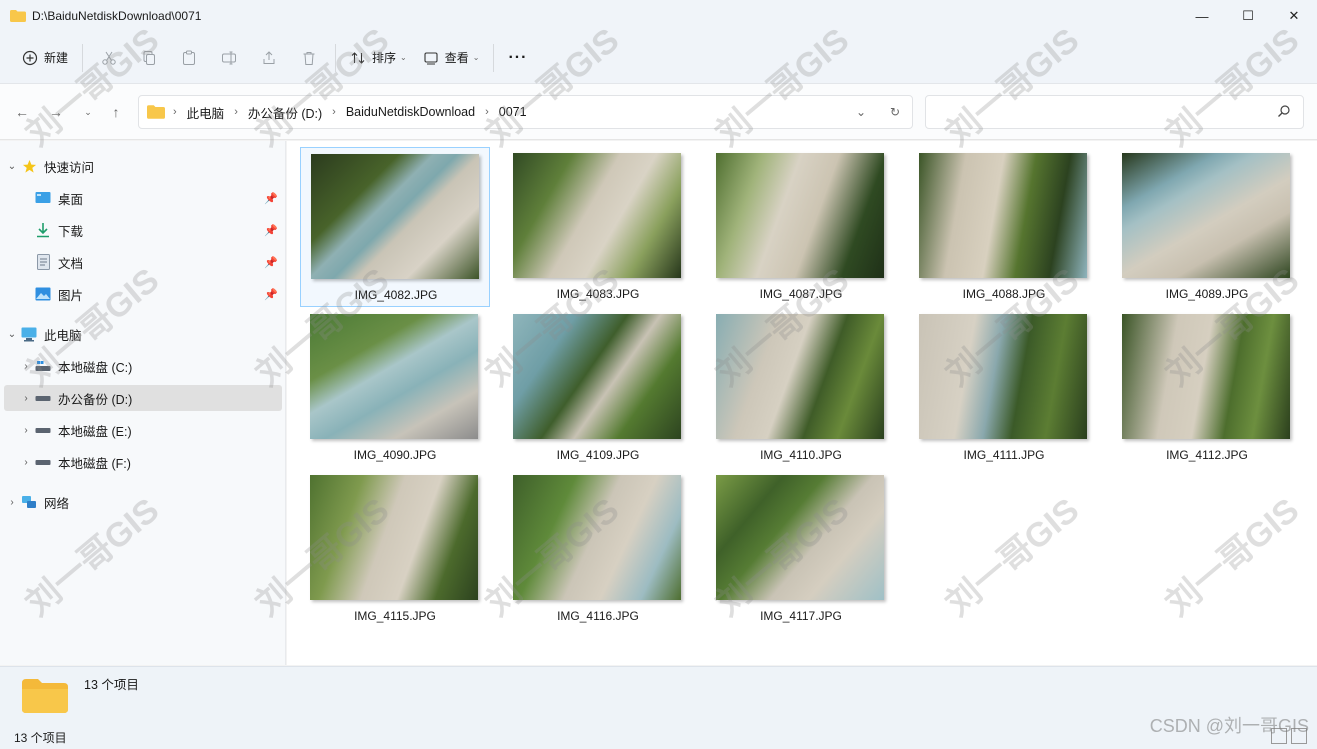 This screenshot has height=749, width=1317. I want to click on nav-label: 本地磁盘 (C:), so click(95, 367).